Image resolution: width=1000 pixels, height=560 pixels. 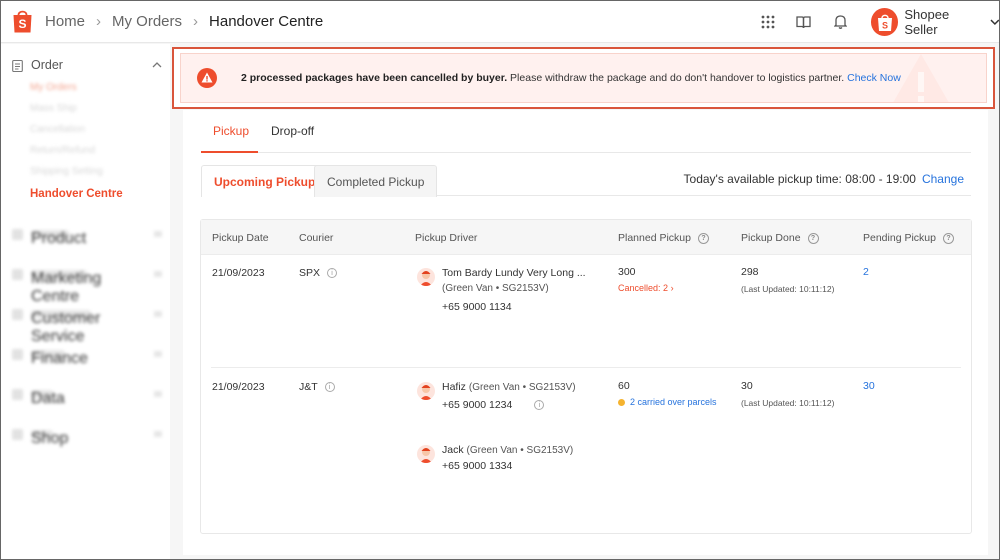 What do you see at coordinates (265, 181) in the screenshot?
I see `subtab-upcoming-pickup: Upcoming Pickup` at bounding box center [265, 181].